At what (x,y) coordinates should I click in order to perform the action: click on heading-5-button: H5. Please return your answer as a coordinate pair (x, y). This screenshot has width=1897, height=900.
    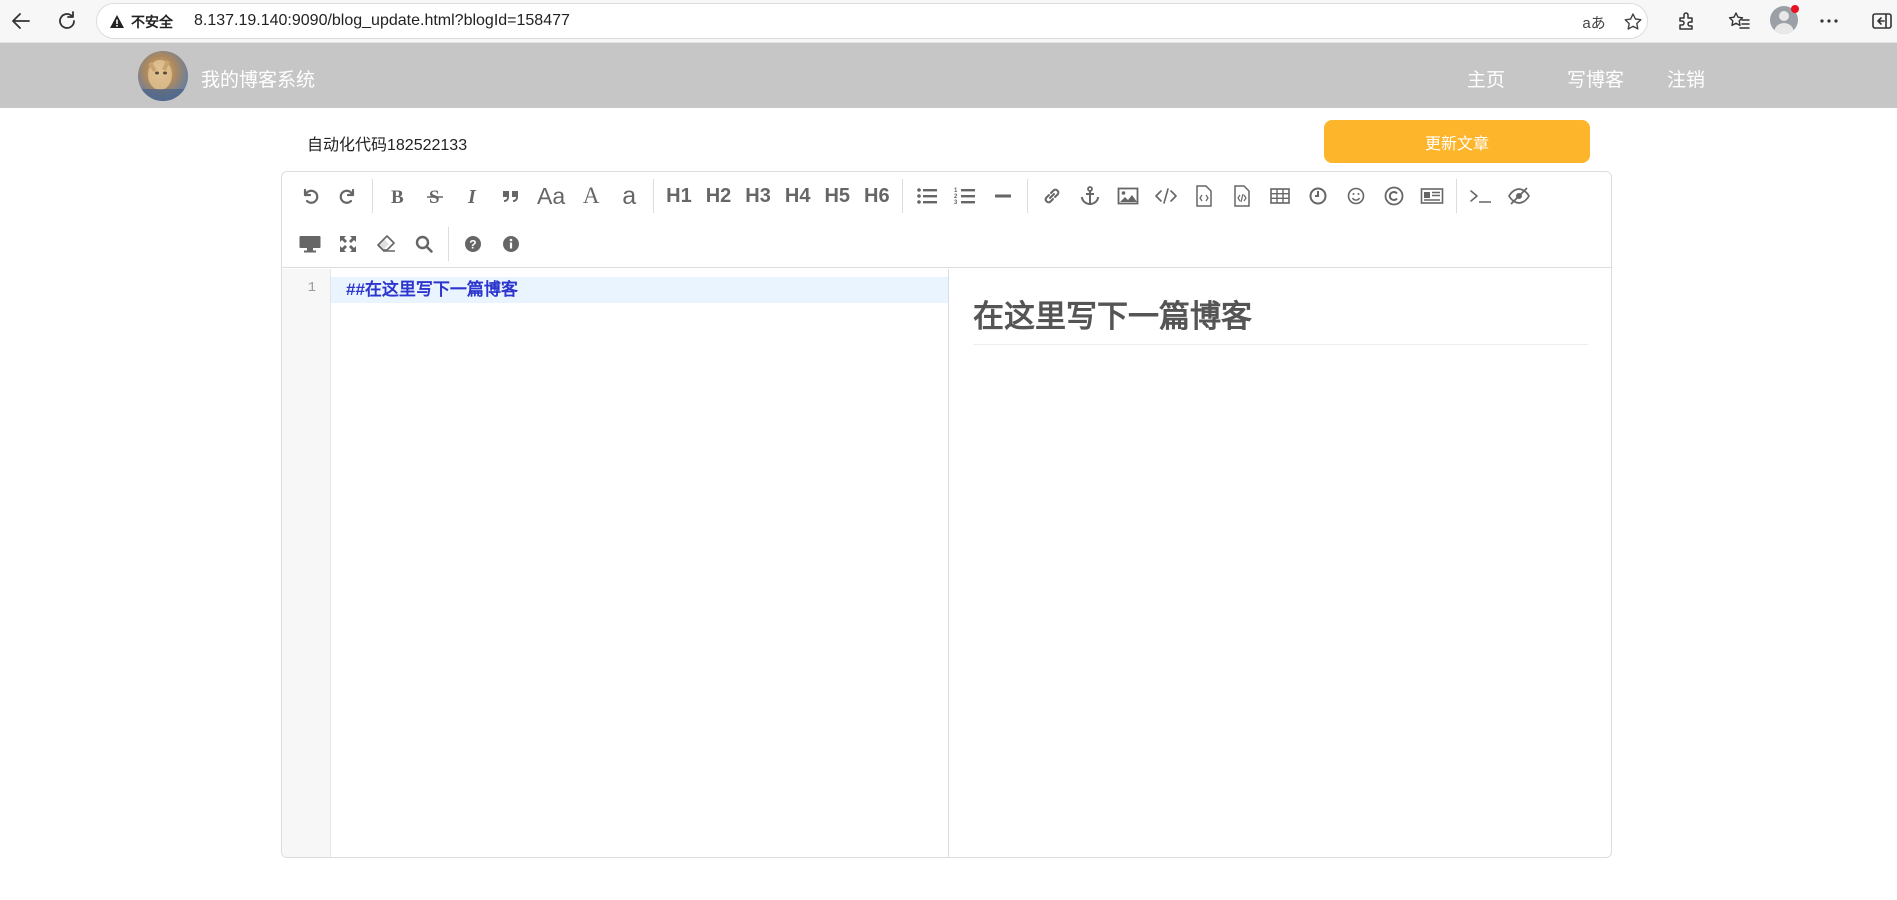
    Looking at the image, I should click on (837, 196).